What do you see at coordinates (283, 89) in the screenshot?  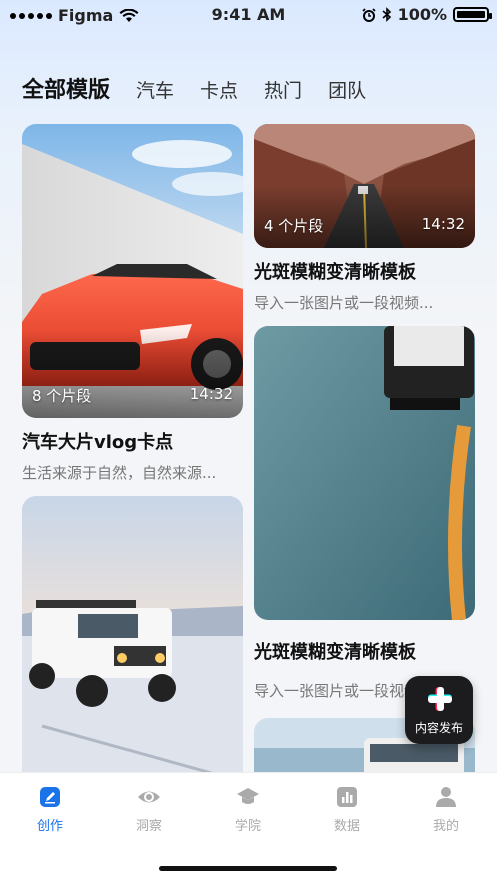 I see `tab-popular: 热门` at bounding box center [283, 89].